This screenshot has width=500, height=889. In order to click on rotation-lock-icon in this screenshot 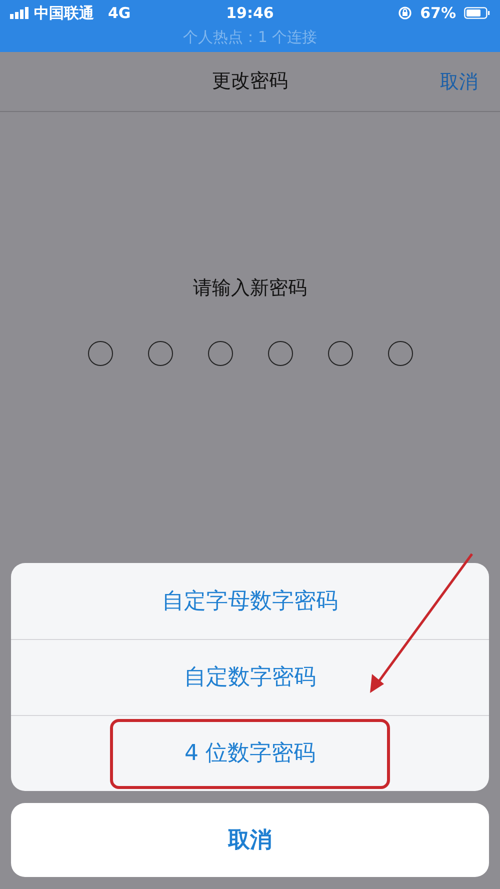, I will do `click(405, 13)`.